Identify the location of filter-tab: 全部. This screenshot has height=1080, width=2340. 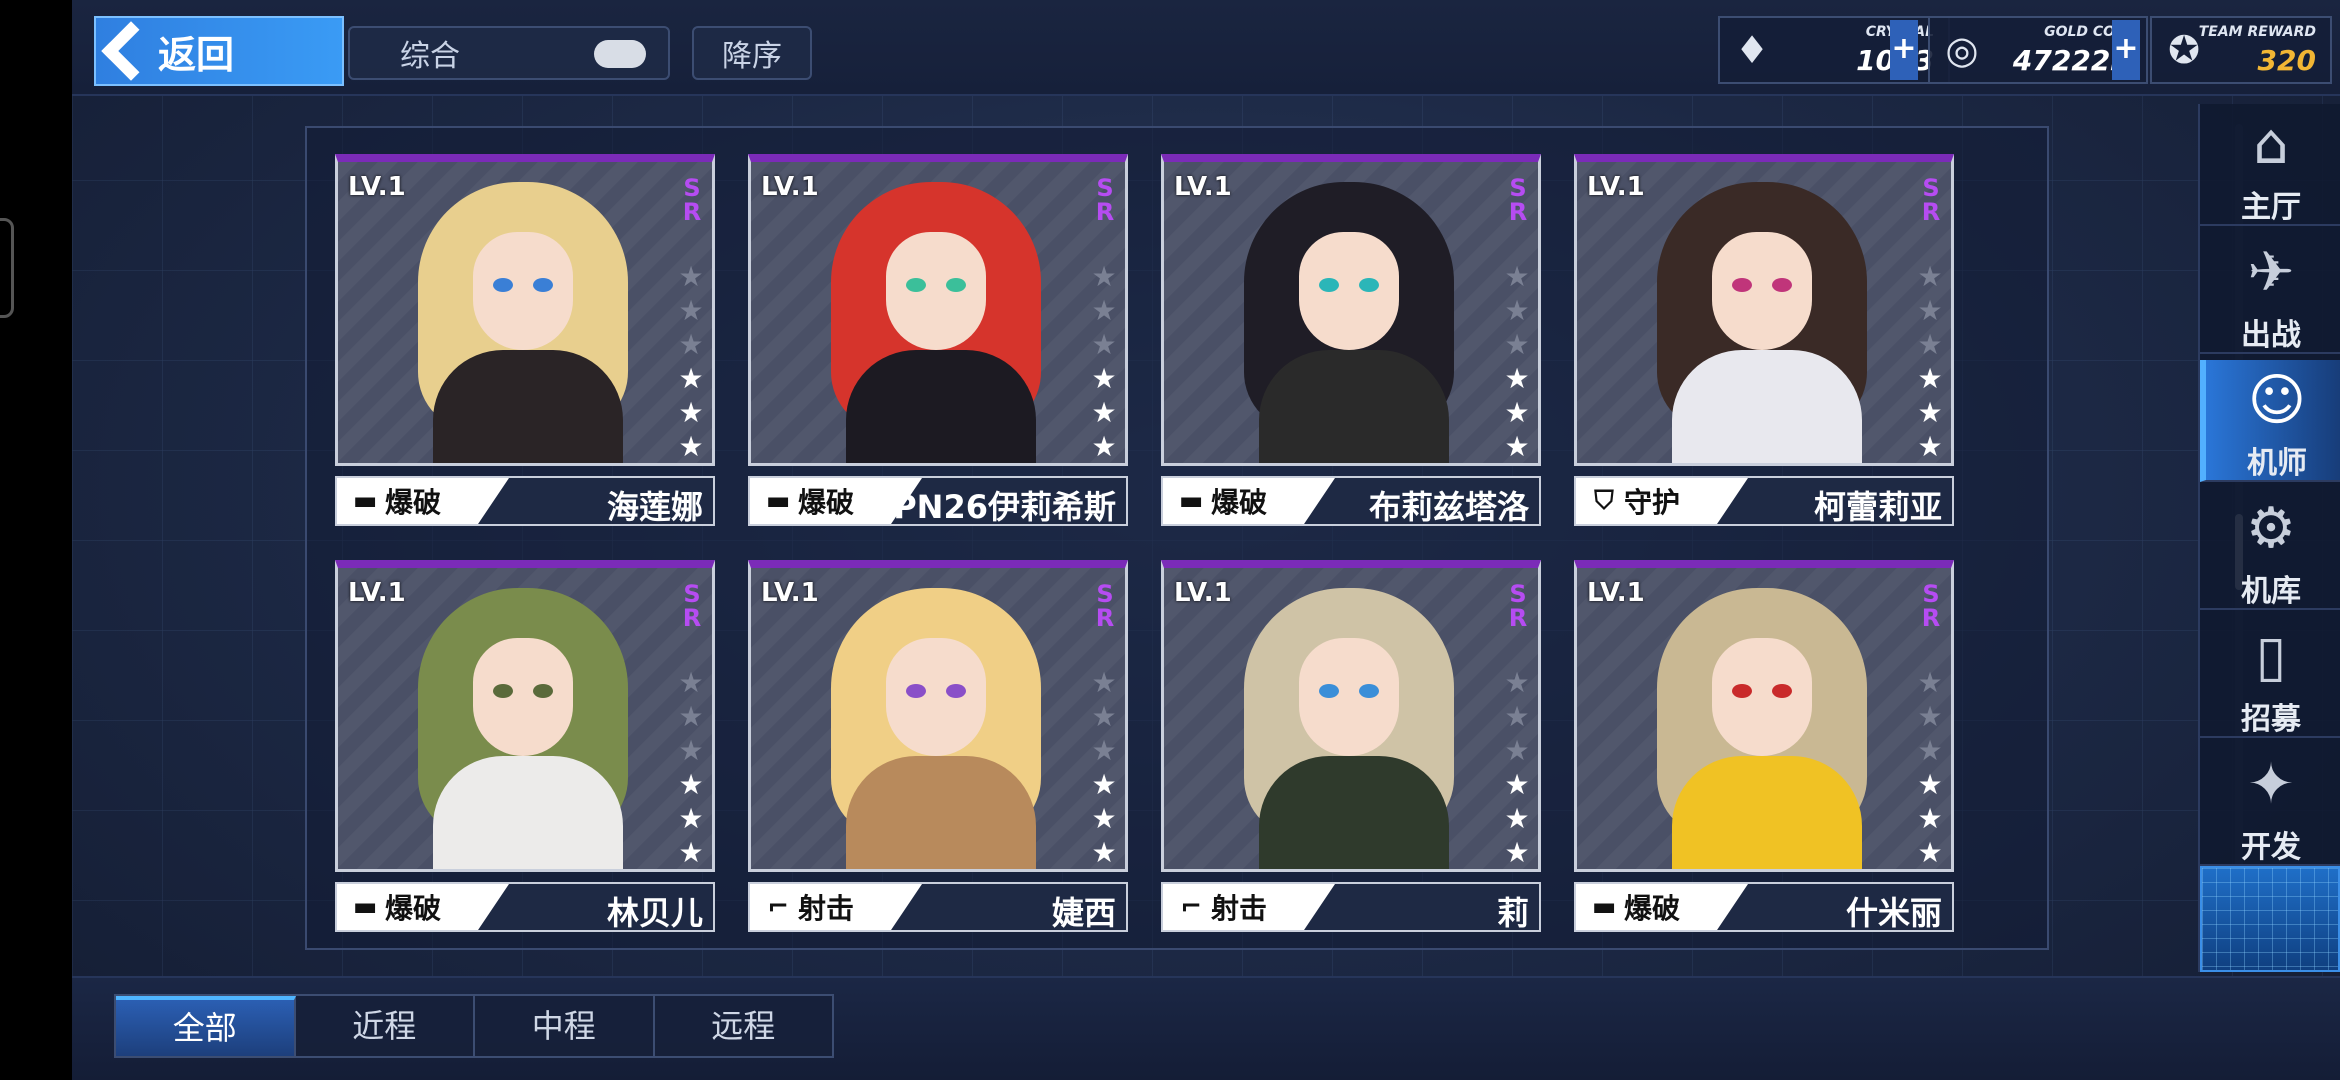
(206, 1026).